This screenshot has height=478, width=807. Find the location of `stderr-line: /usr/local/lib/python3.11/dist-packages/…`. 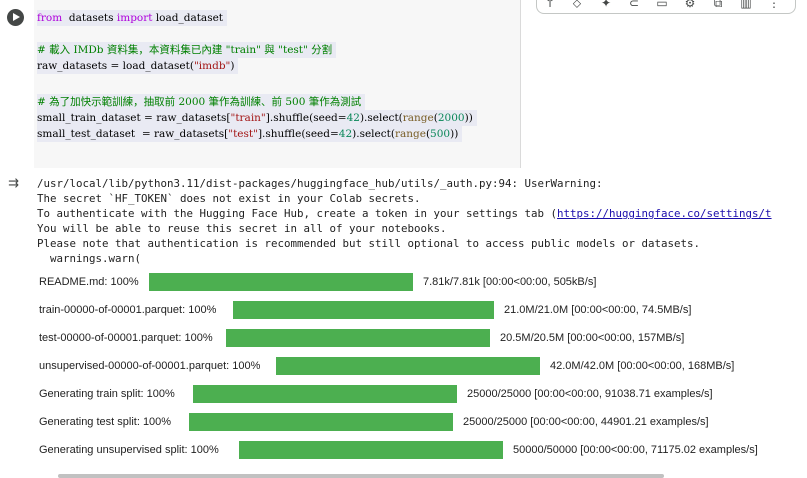

stderr-line: /usr/local/lib/python3.11/dist-packages/… is located at coordinates (323, 183).